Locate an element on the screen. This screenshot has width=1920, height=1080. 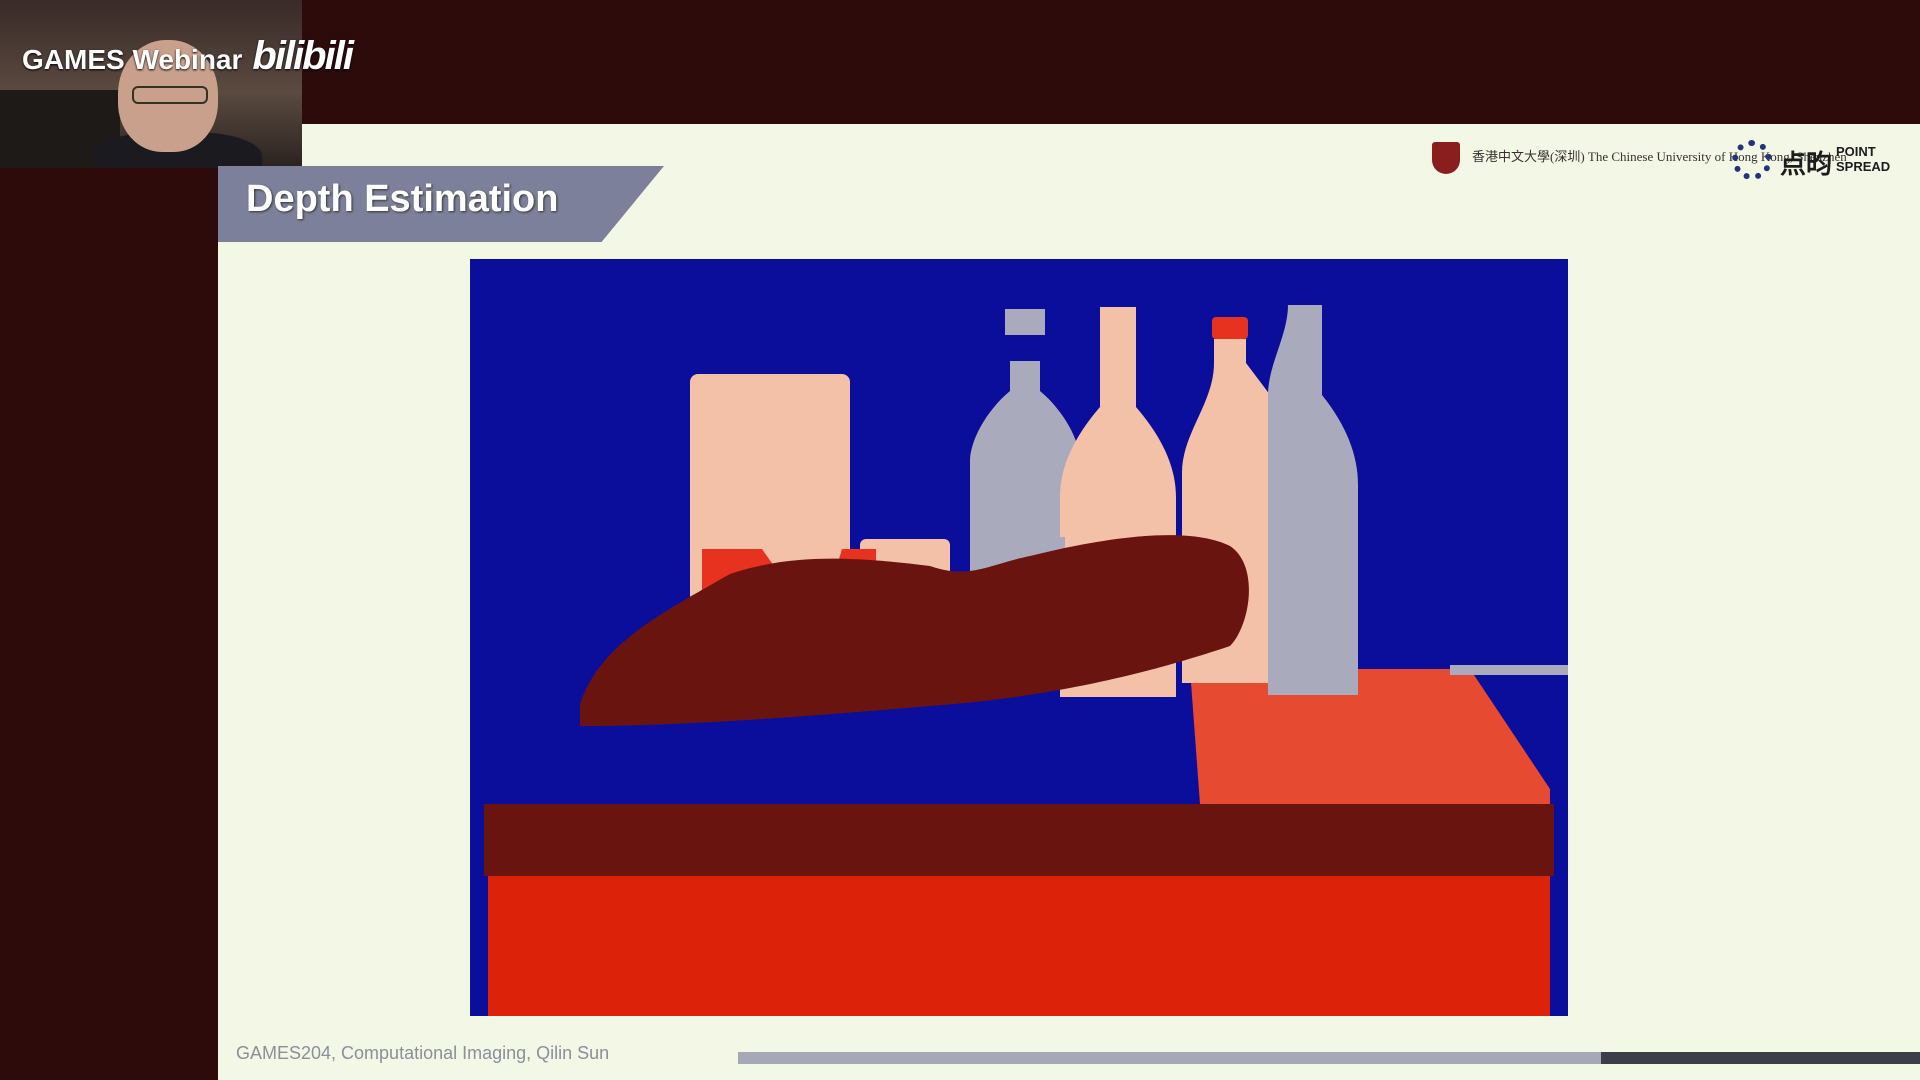
pointspread-logo-icon is located at coordinates (1752, 160).